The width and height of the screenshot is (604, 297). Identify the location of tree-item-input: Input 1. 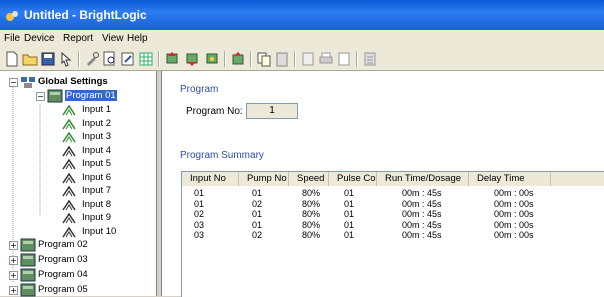
(96, 109).